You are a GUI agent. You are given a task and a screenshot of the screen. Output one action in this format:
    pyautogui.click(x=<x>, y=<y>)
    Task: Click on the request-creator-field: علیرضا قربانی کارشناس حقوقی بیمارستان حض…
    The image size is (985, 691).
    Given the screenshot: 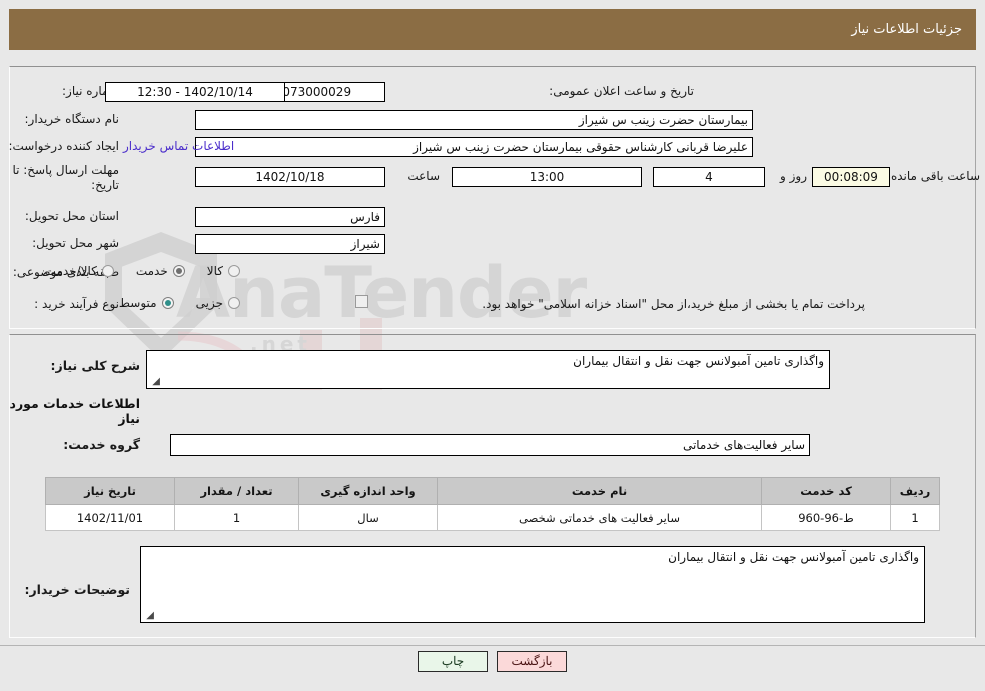 What is the action you would take?
    pyautogui.click(x=474, y=147)
    